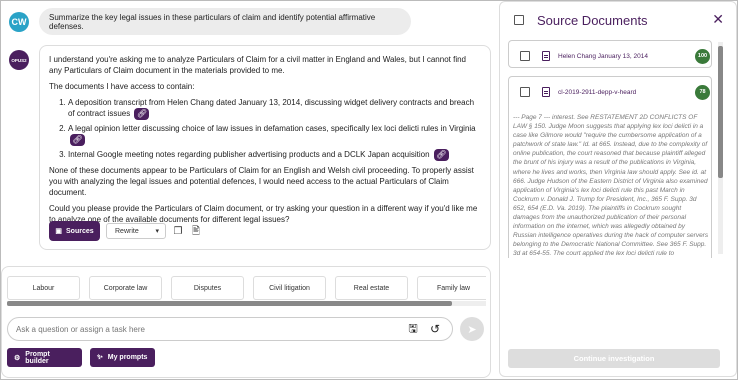 The width and height of the screenshot is (738, 380). What do you see at coordinates (435, 329) in the screenshot?
I see `reset-icon: ↺` at bounding box center [435, 329].